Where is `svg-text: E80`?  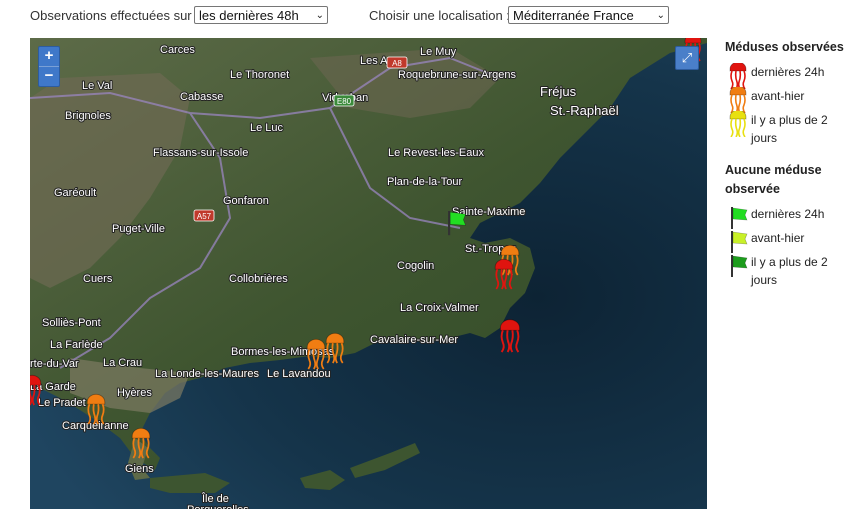
svg-text: E80 is located at coordinates (344, 101).